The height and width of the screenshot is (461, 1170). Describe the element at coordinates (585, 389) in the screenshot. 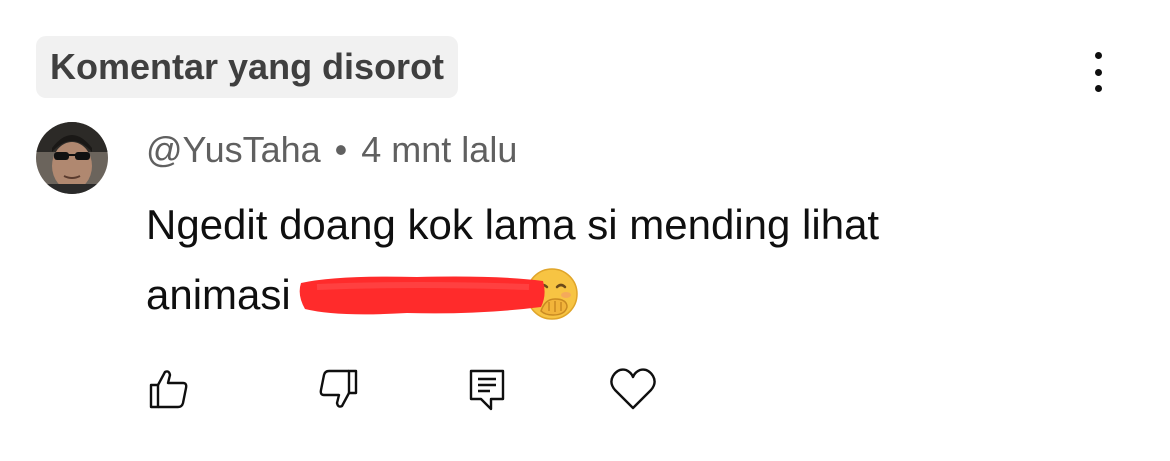

I see `comment-actions` at that location.